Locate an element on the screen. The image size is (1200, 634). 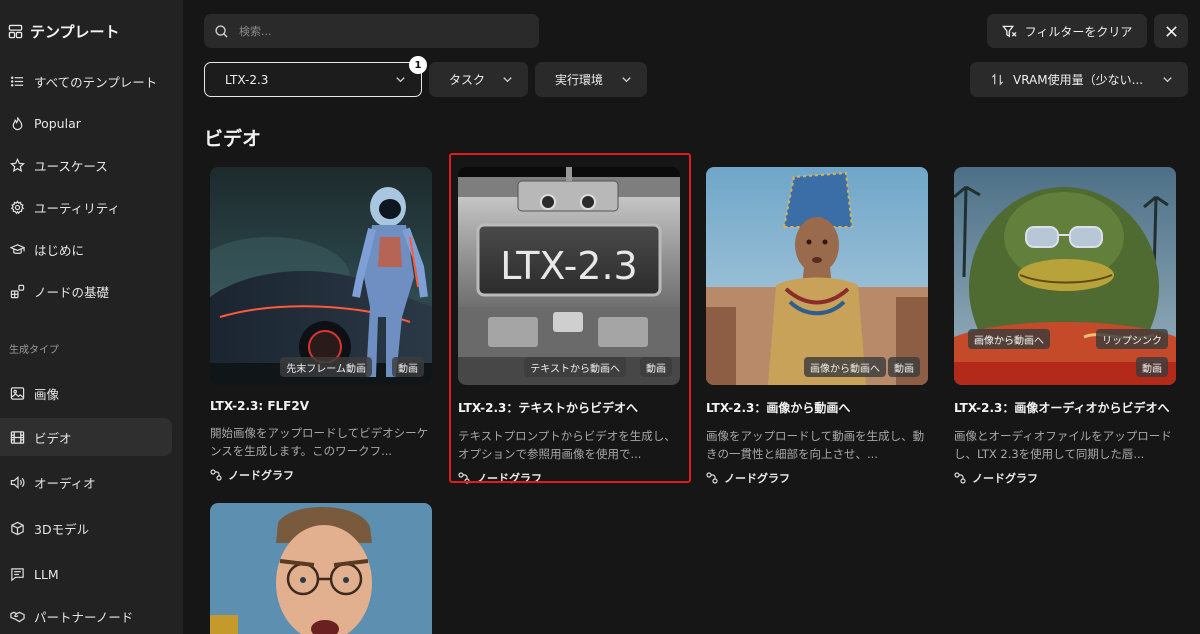
filter-count-badge: 1 is located at coordinates (418, 65).